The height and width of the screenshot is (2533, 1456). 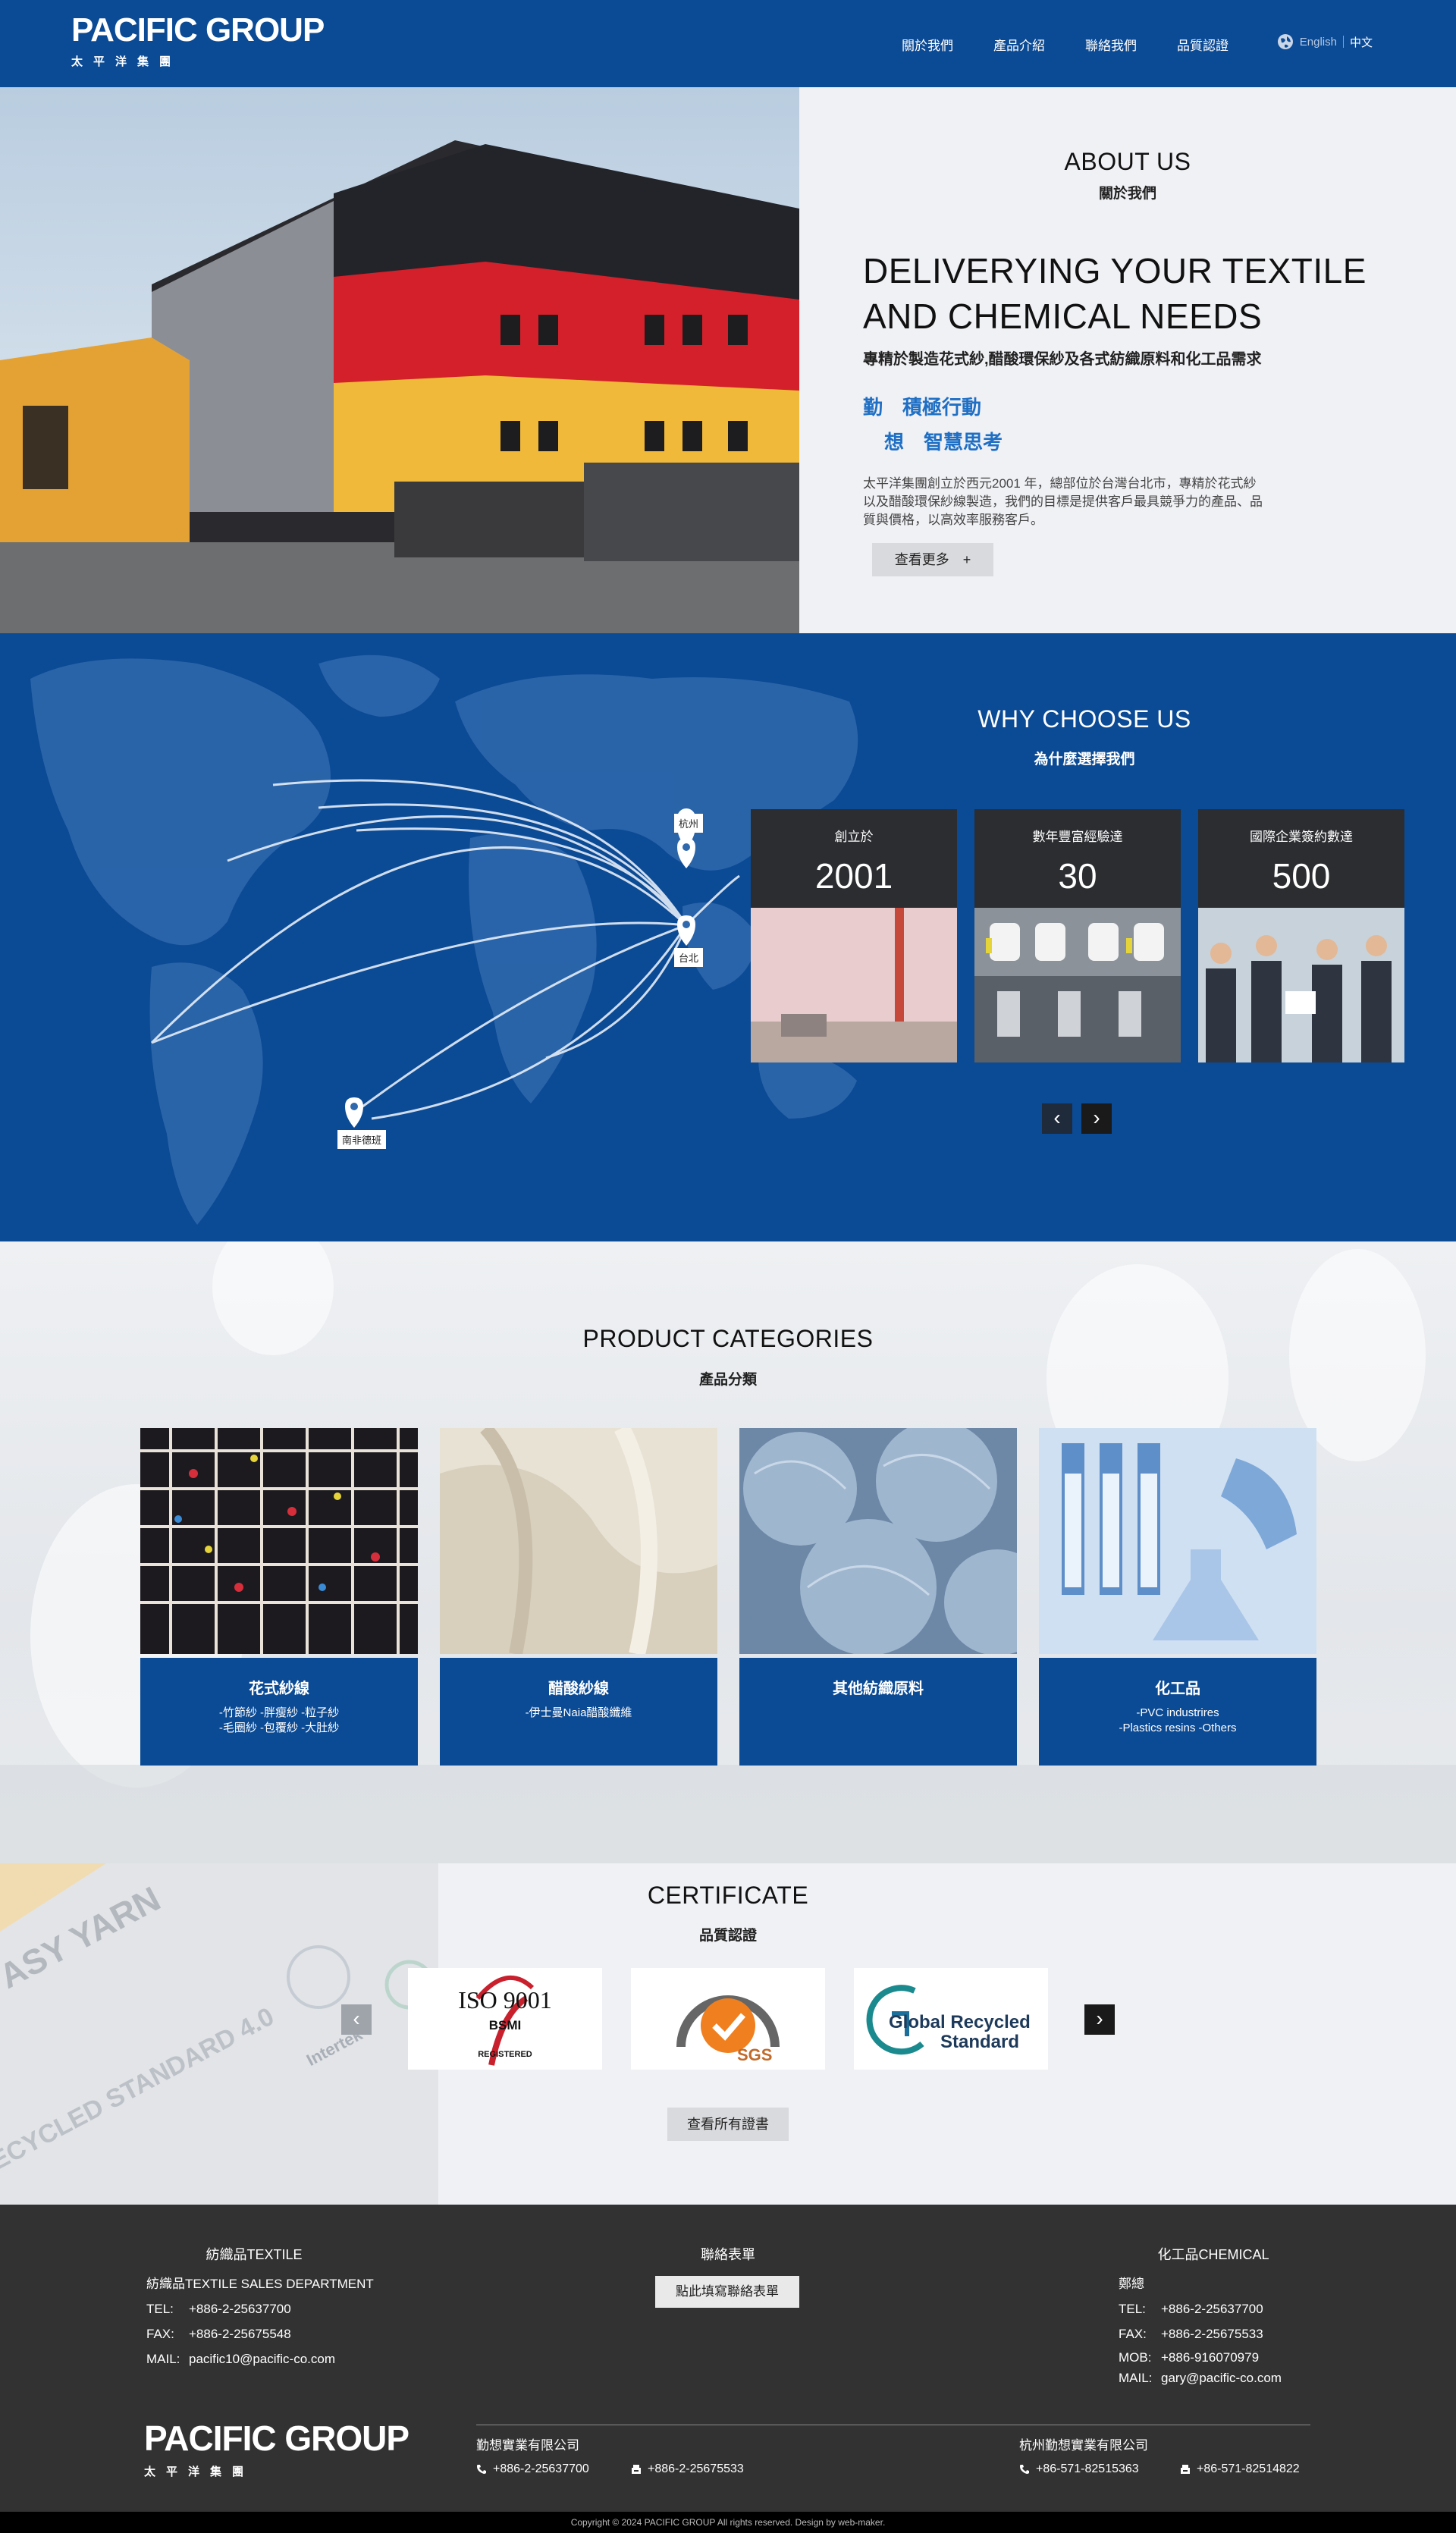 I want to click on stat-label: 創立於, so click(x=854, y=837).